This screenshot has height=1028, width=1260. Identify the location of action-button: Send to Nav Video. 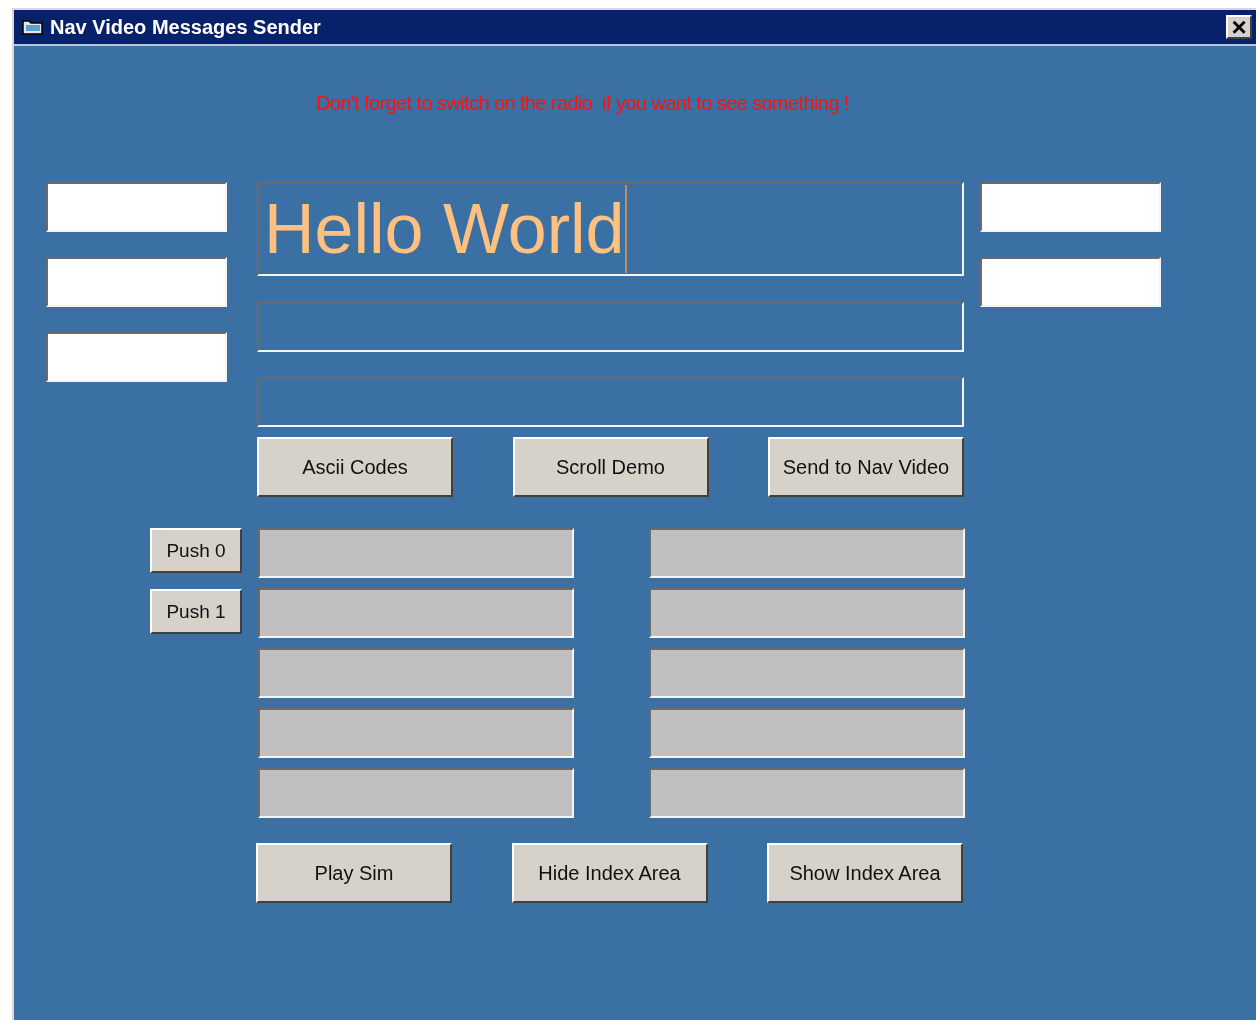
(866, 467).